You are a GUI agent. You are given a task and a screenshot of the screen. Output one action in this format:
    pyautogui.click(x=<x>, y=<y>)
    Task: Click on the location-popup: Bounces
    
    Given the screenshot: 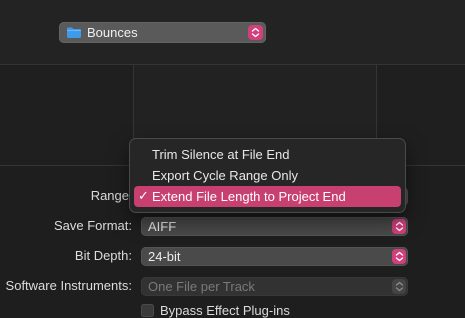 What is the action you would take?
    pyautogui.click(x=162, y=32)
    